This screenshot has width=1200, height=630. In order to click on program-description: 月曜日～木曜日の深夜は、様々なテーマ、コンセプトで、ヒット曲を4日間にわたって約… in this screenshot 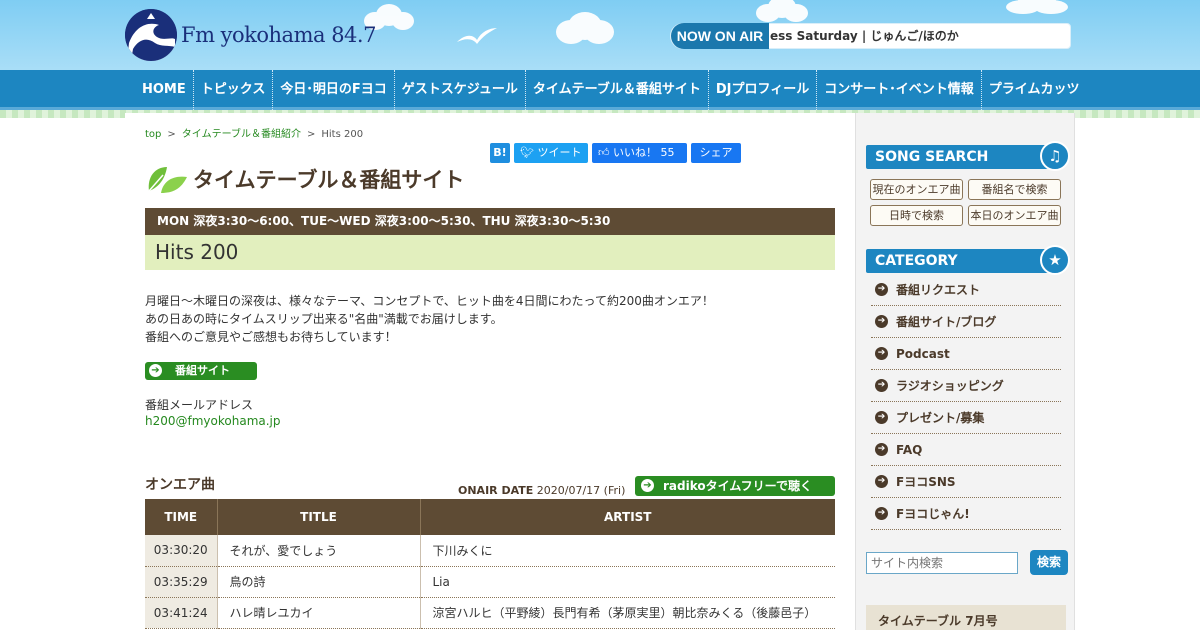, I will do `click(490, 319)`.